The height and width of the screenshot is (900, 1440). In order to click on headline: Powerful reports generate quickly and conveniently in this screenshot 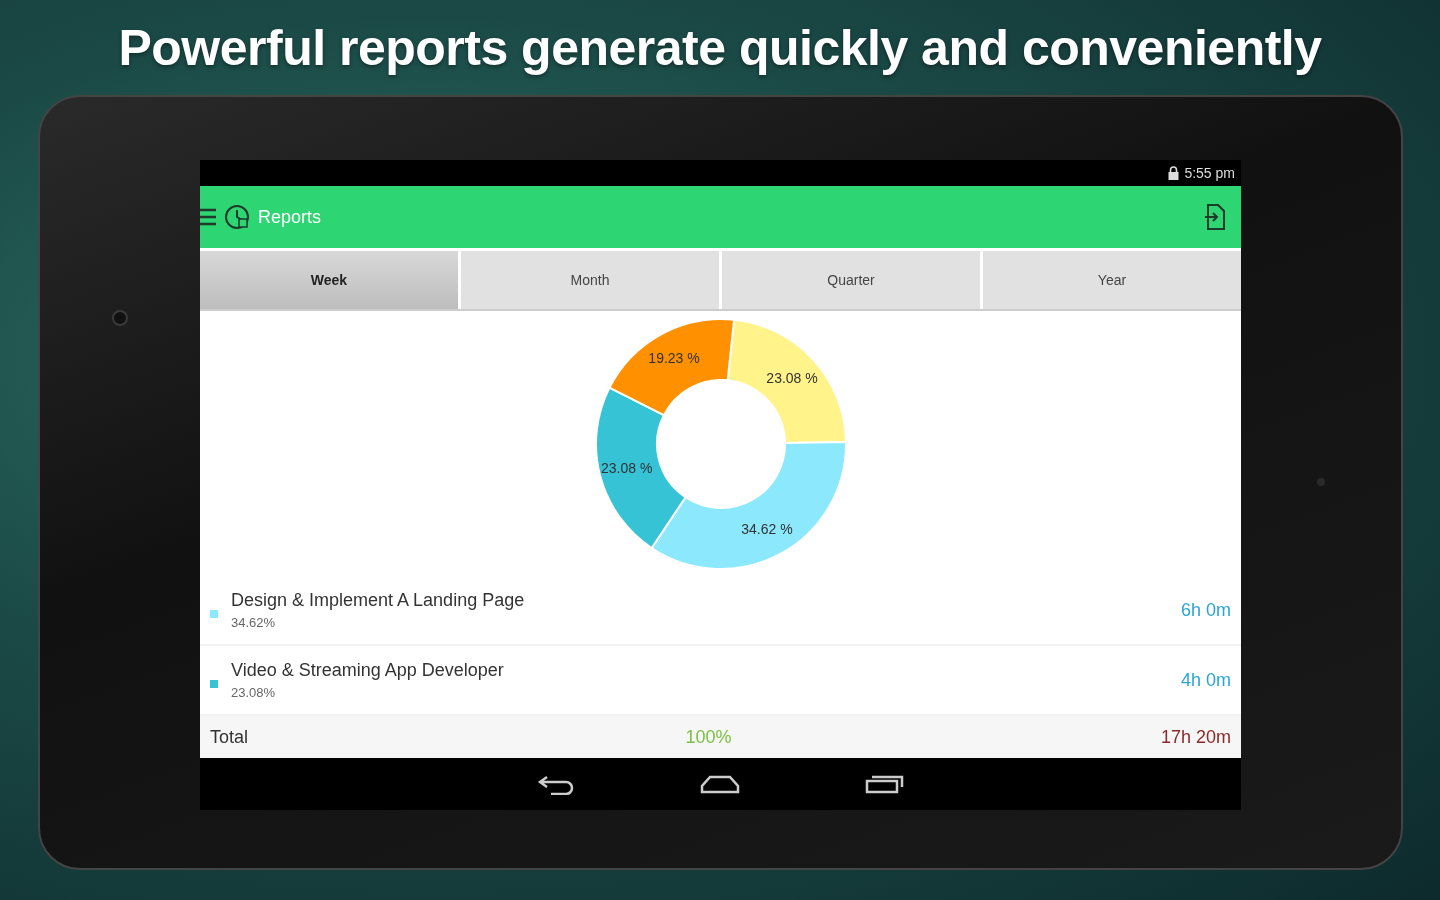, I will do `click(720, 47)`.